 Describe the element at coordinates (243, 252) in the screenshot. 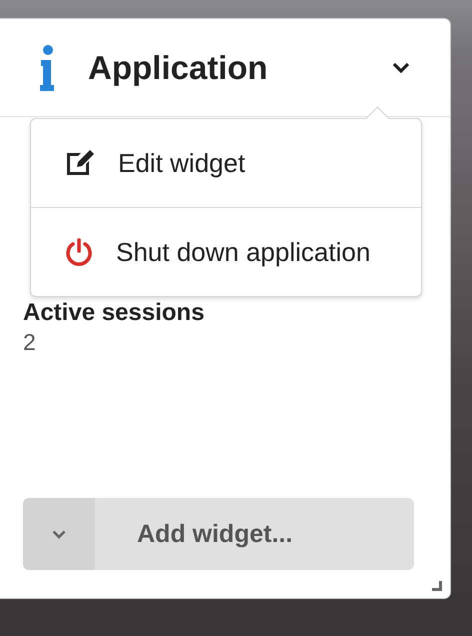

I see `menu-item: Shut down application` at that location.